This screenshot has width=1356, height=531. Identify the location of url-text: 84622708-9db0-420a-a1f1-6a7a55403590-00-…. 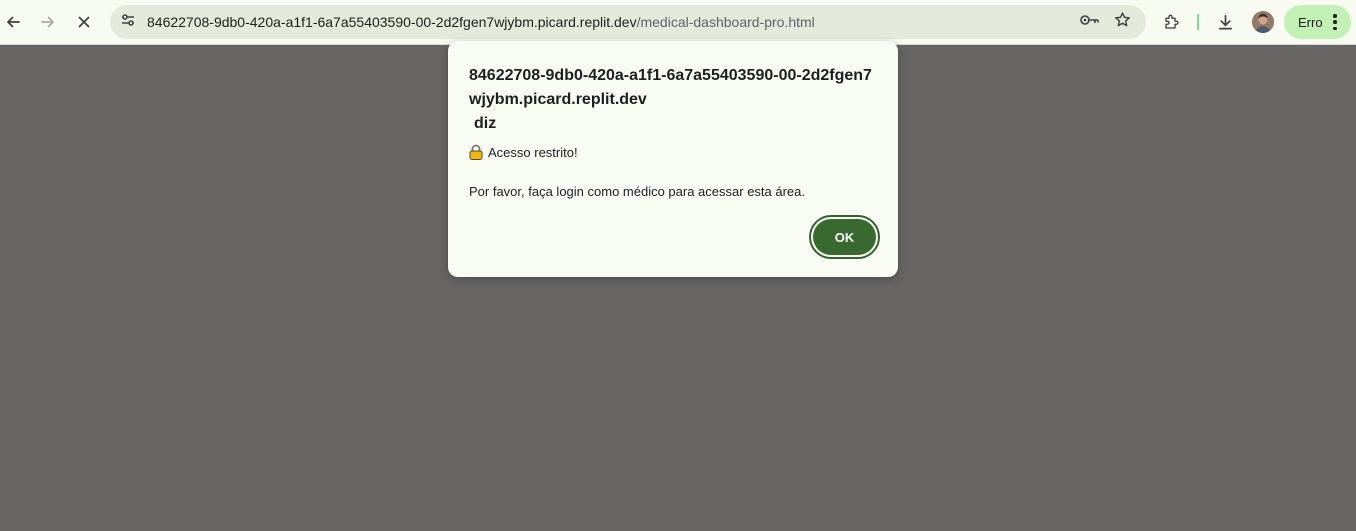
(481, 22).